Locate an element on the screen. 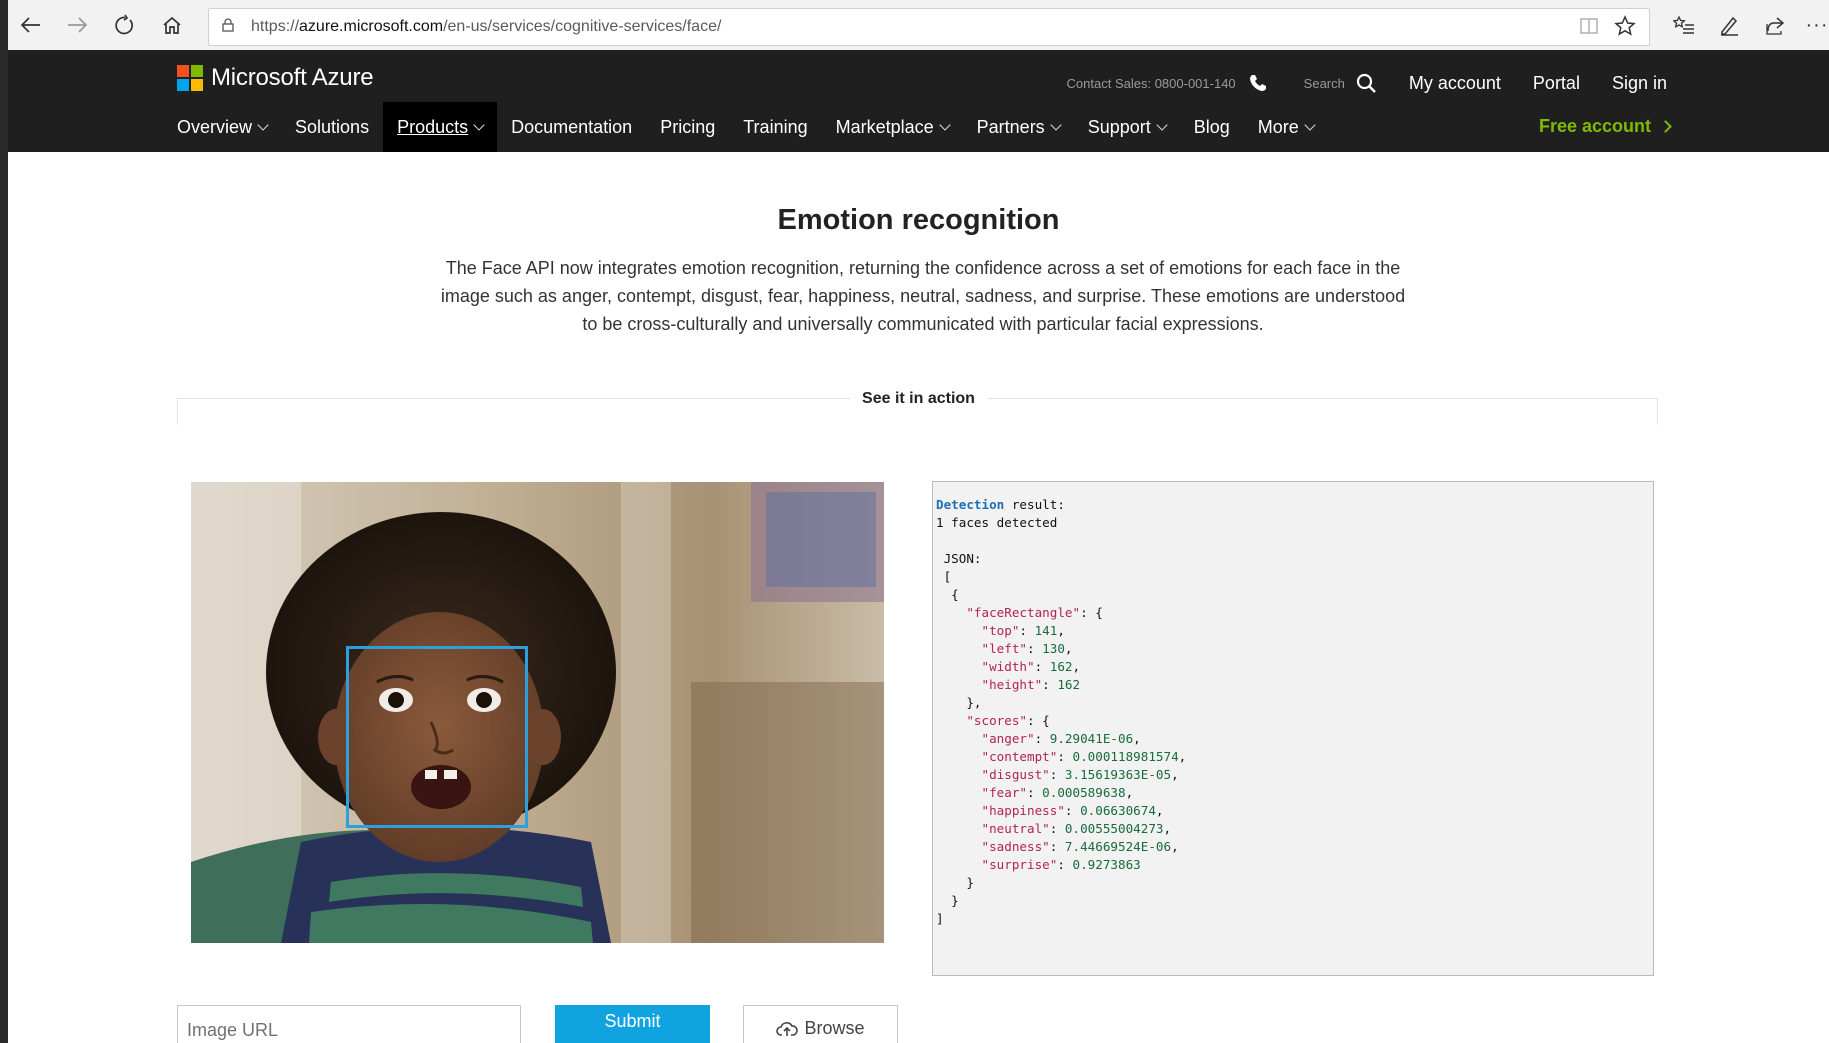 The width and height of the screenshot is (1829, 1043). nav-marketplace: Marketplace is located at coordinates (892, 127).